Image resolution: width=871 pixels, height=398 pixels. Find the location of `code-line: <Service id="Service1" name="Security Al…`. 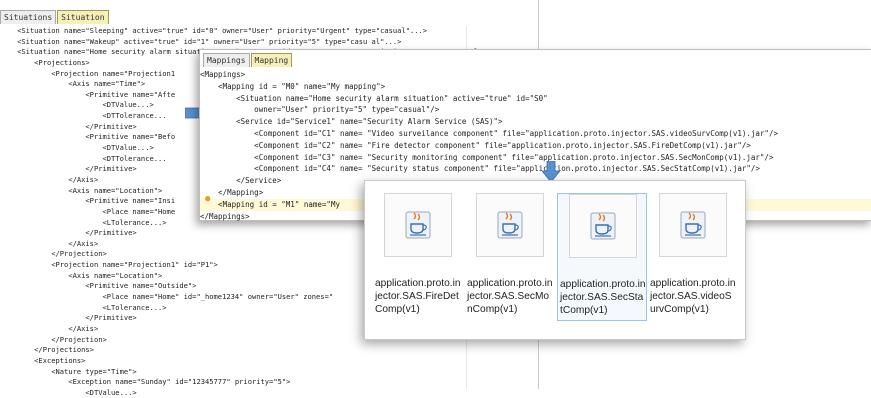

code-line: <Service id="Service1" name="Security Al… is located at coordinates (351, 122).